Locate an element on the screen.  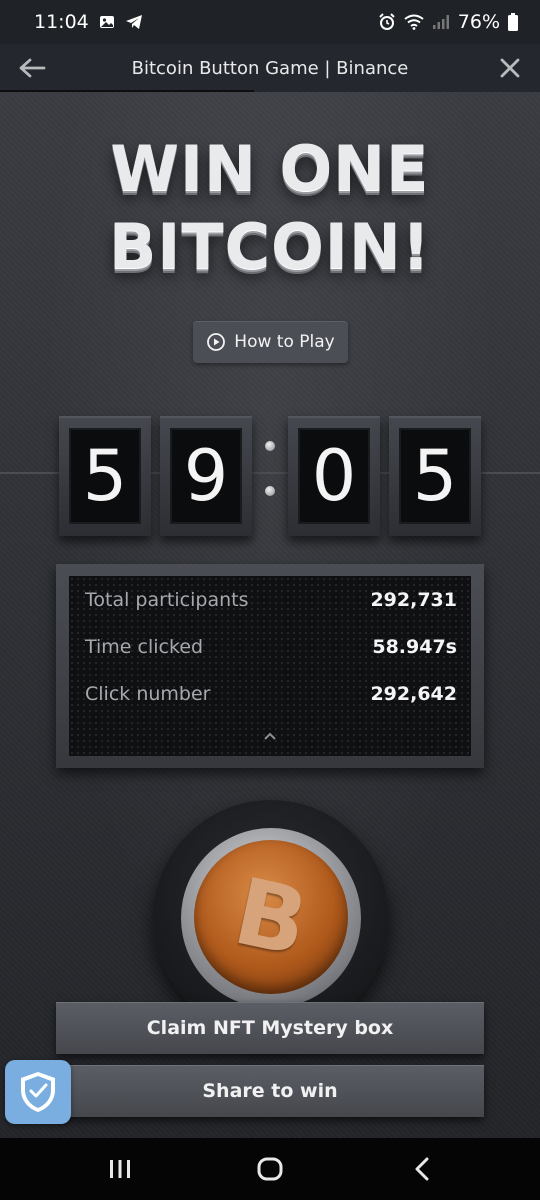
collapse-stats-button is located at coordinates (270, 735).